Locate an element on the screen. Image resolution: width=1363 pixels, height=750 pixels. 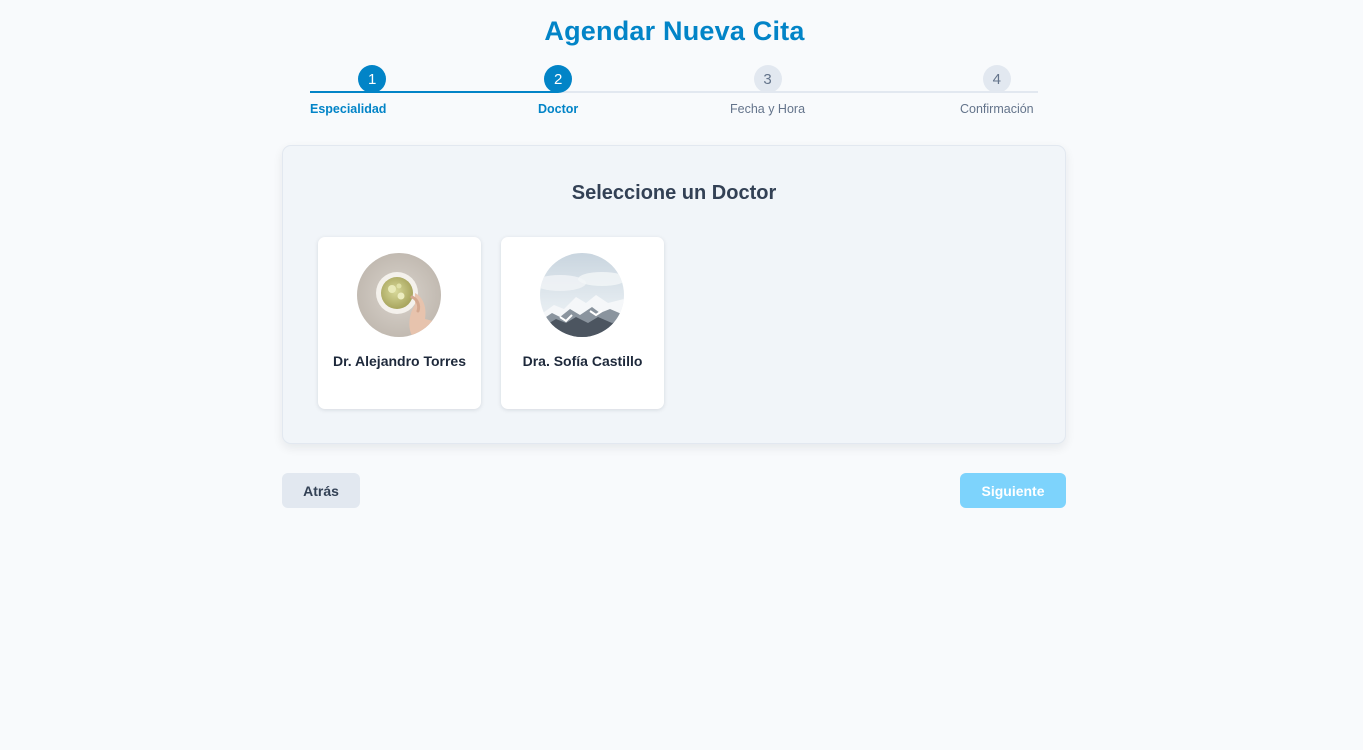
step-label: Confirmación is located at coordinates (997, 109).